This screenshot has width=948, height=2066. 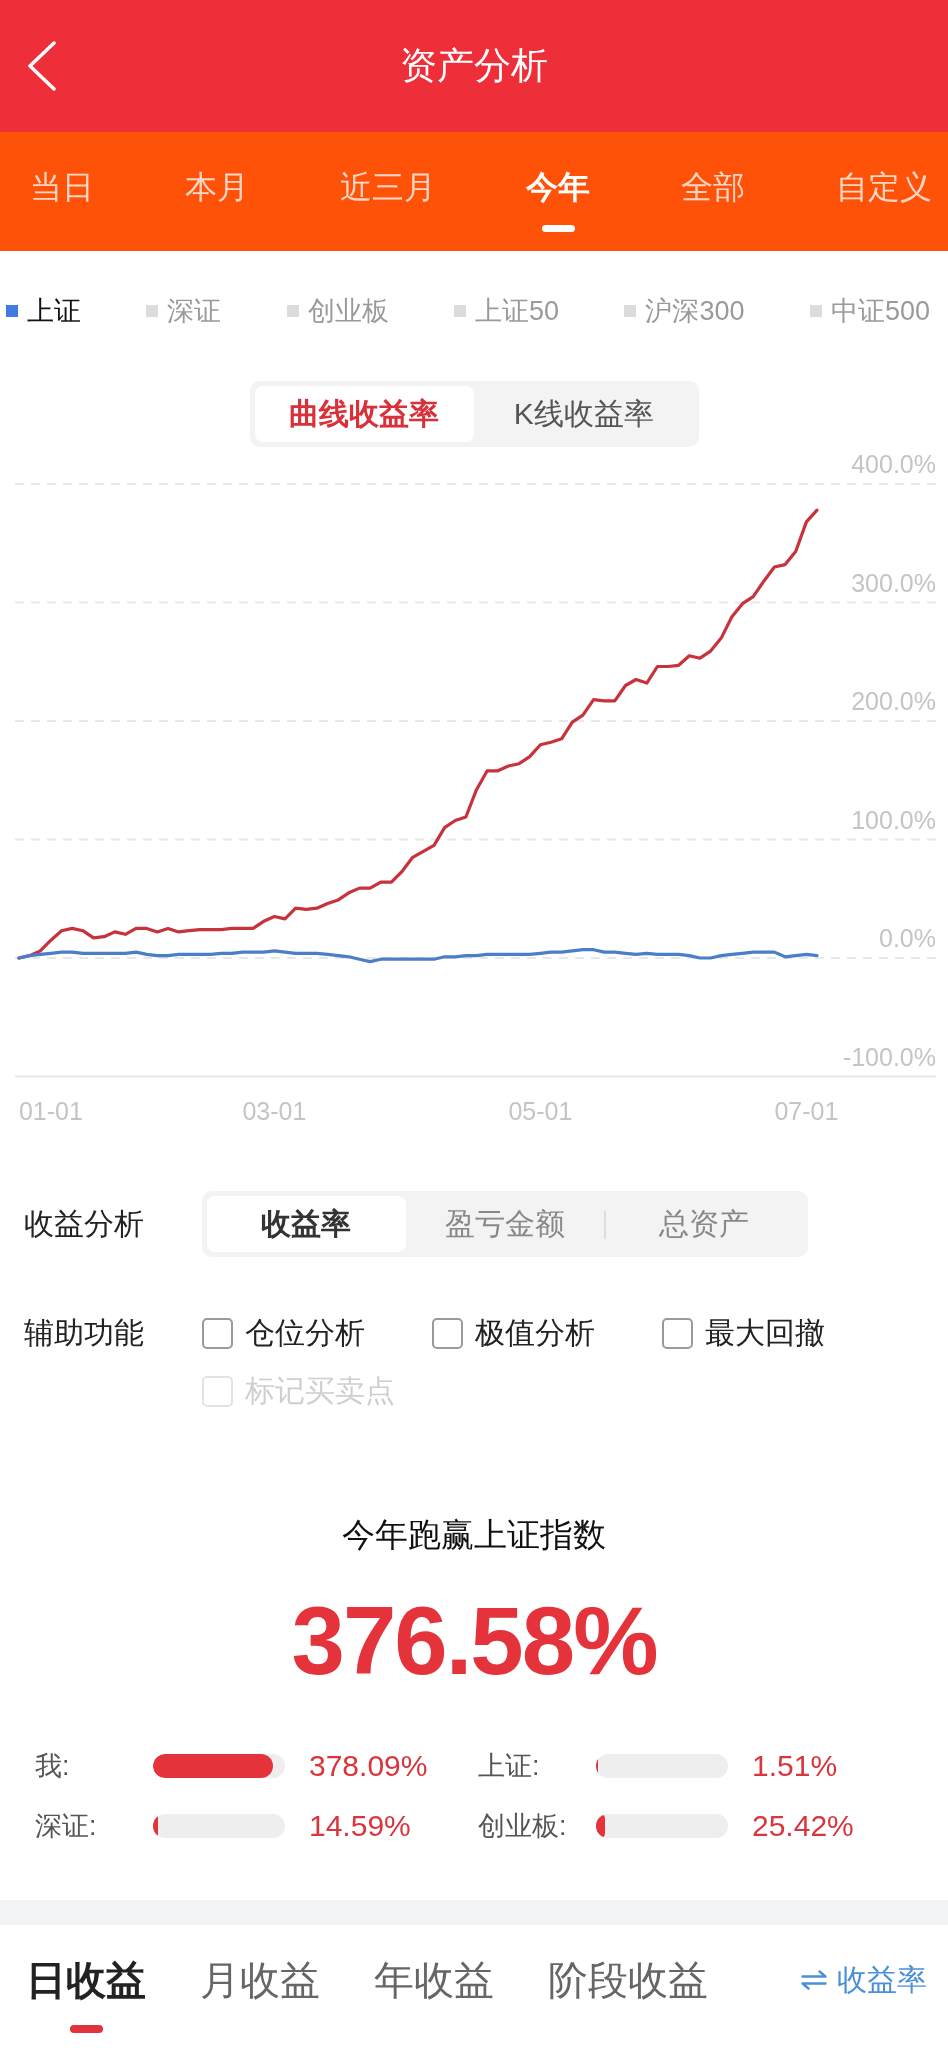 What do you see at coordinates (893, 464) in the screenshot?
I see `y-axis-label: 400.0%` at bounding box center [893, 464].